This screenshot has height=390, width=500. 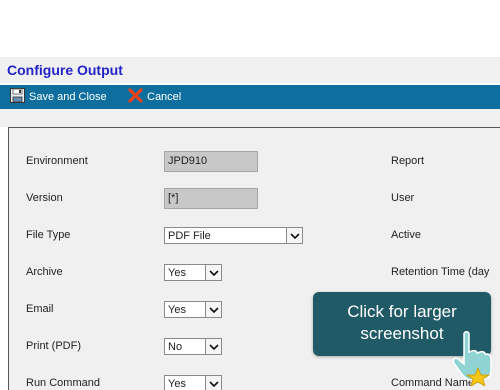 What do you see at coordinates (211, 198) in the screenshot?
I see `version-field: [*]` at bounding box center [211, 198].